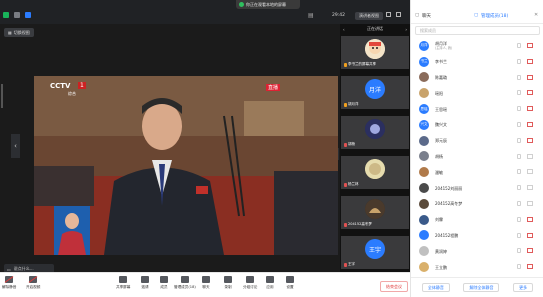 Image resolution: width=543 pixels, height=297 pixels. I want to click on shield-icon, so click(6, 15).